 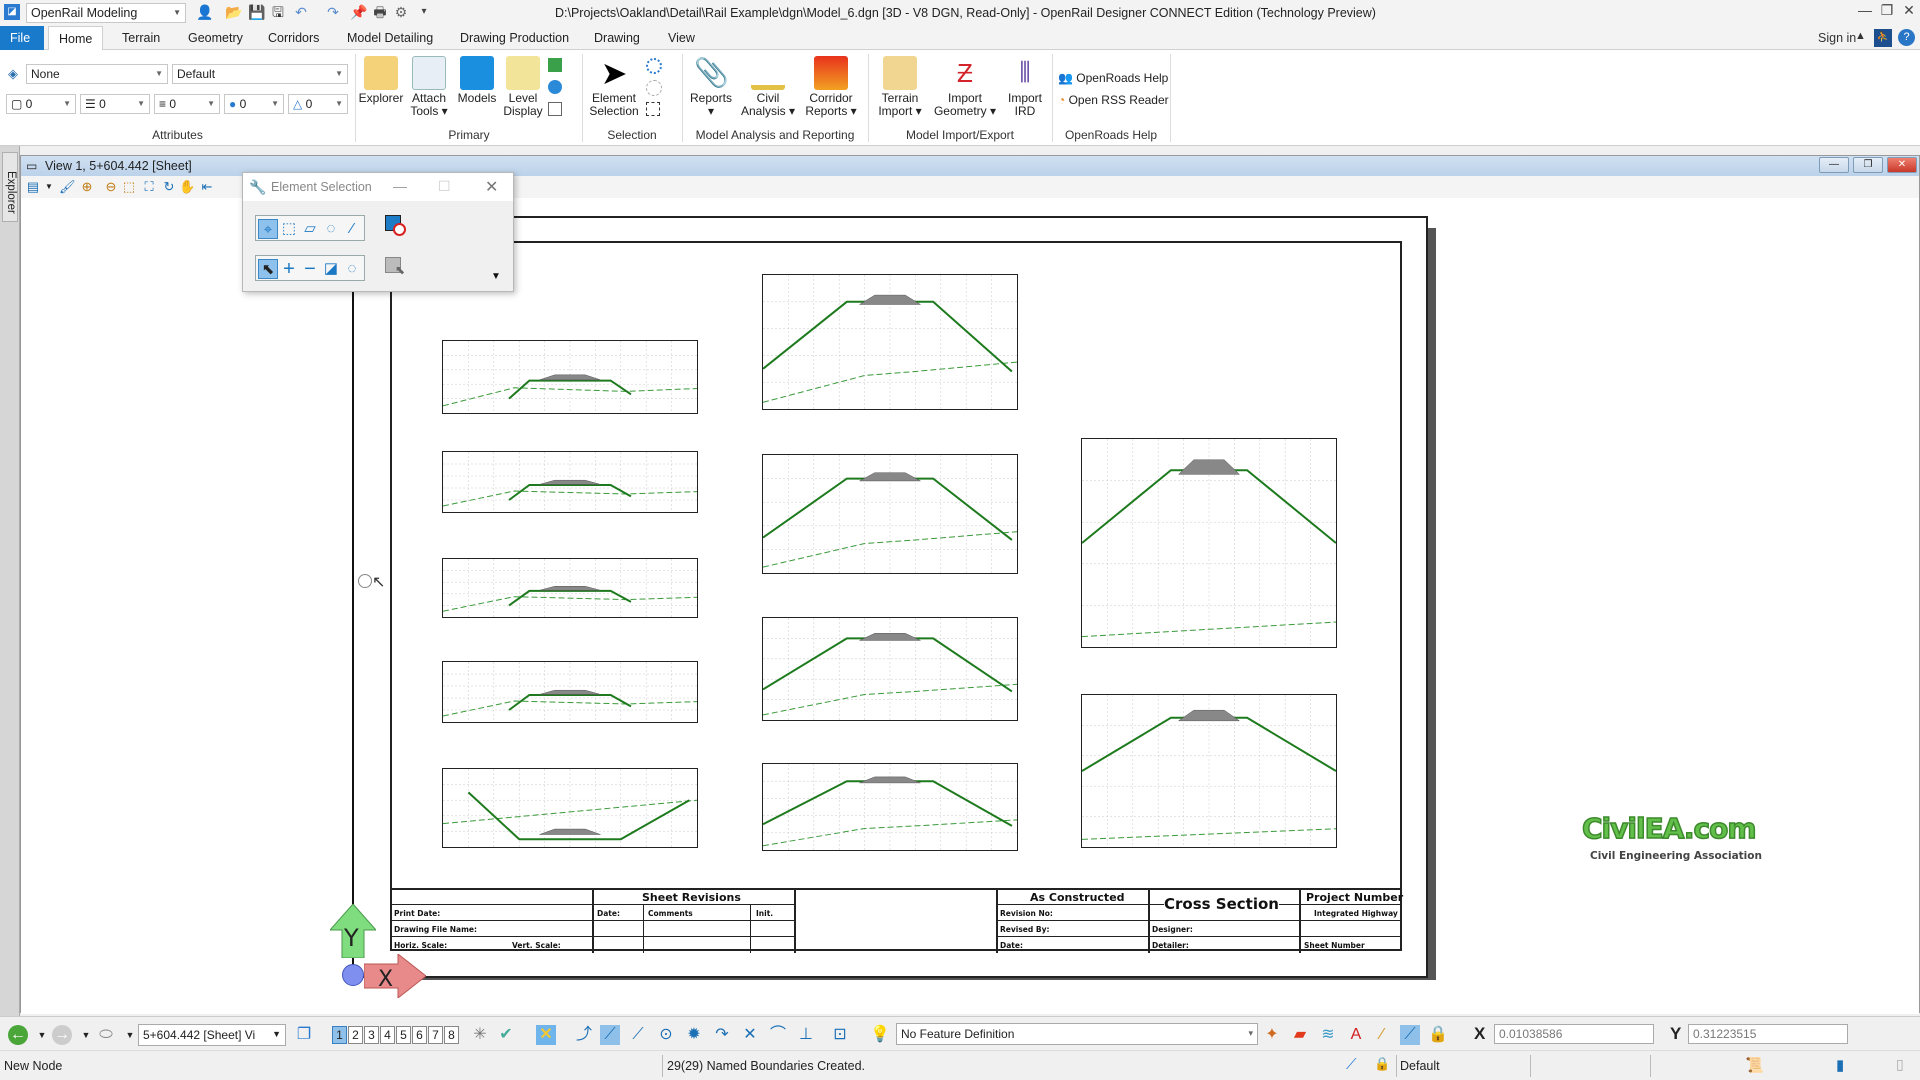 I want to click on view-page-6: 6, so click(x=419, y=1035).